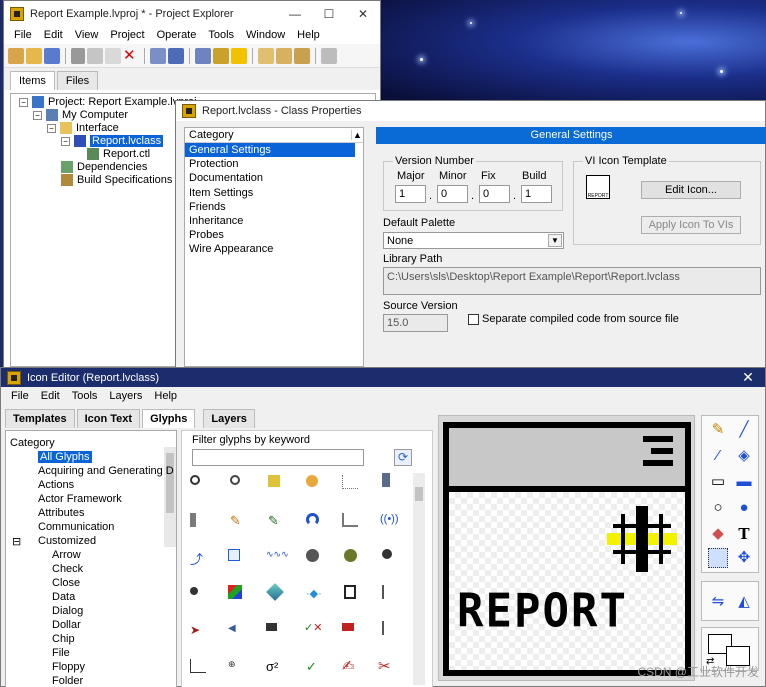 Image resolution: width=766 pixels, height=687 pixels. What do you see at coordinates (198, 630) in the screenshot?
I see `arrow-glyph-icon: ➤` at bounding box center [198, 630].